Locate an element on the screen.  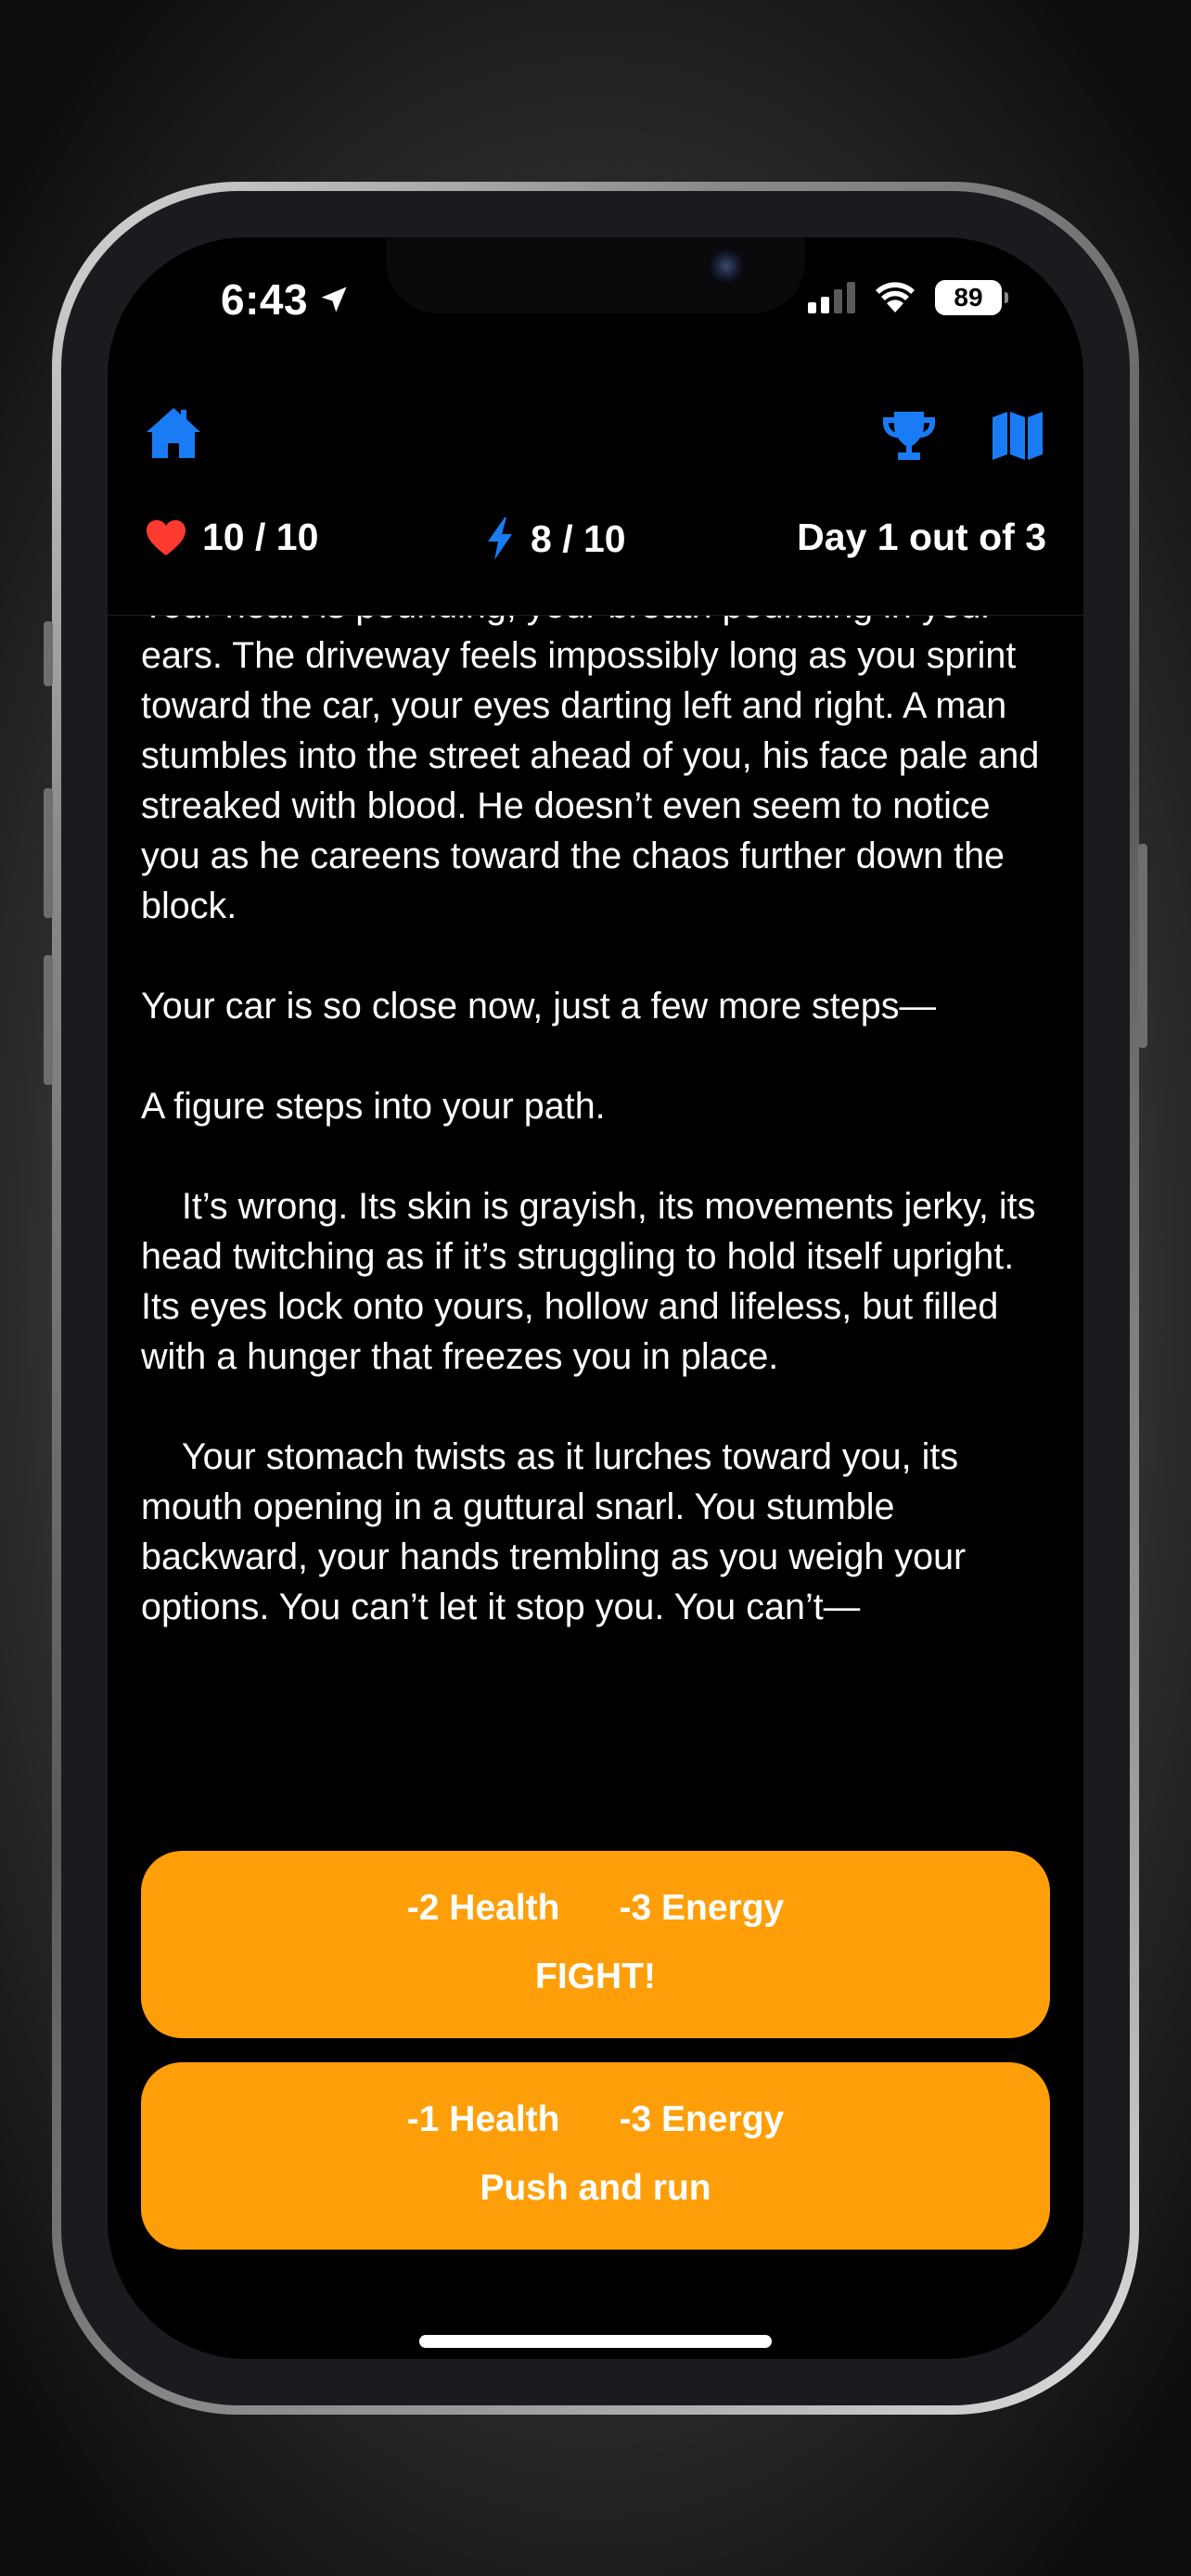
stats-bar: 10 / 10 8 / 10 Day 1 out of 3 is located at coordinates (595, 543).